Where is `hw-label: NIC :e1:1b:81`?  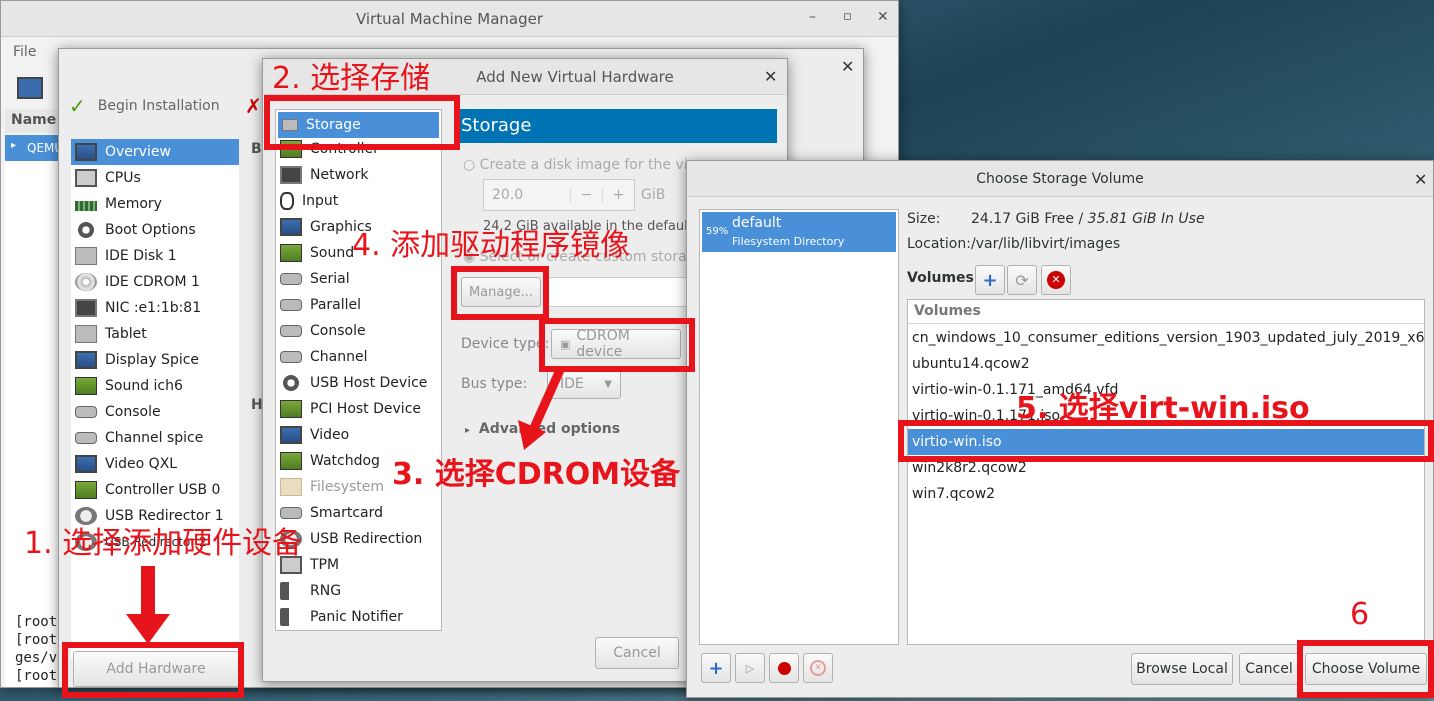
hw-label: NIC :e1:1b:81 is located at coordinates (153, 308).